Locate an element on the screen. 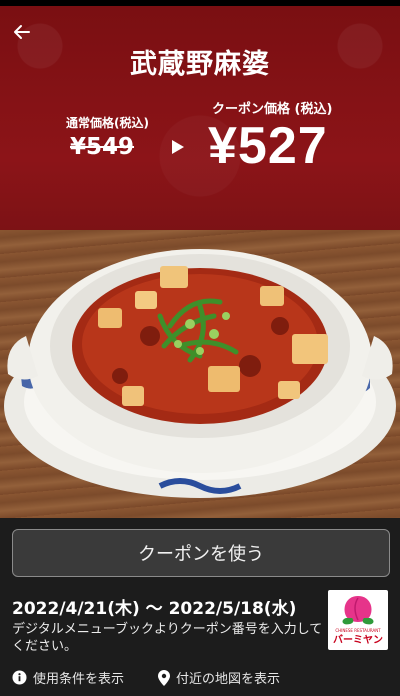  nearby-map-link: 付近の地図を表示 is located at coordinates (219, 677).